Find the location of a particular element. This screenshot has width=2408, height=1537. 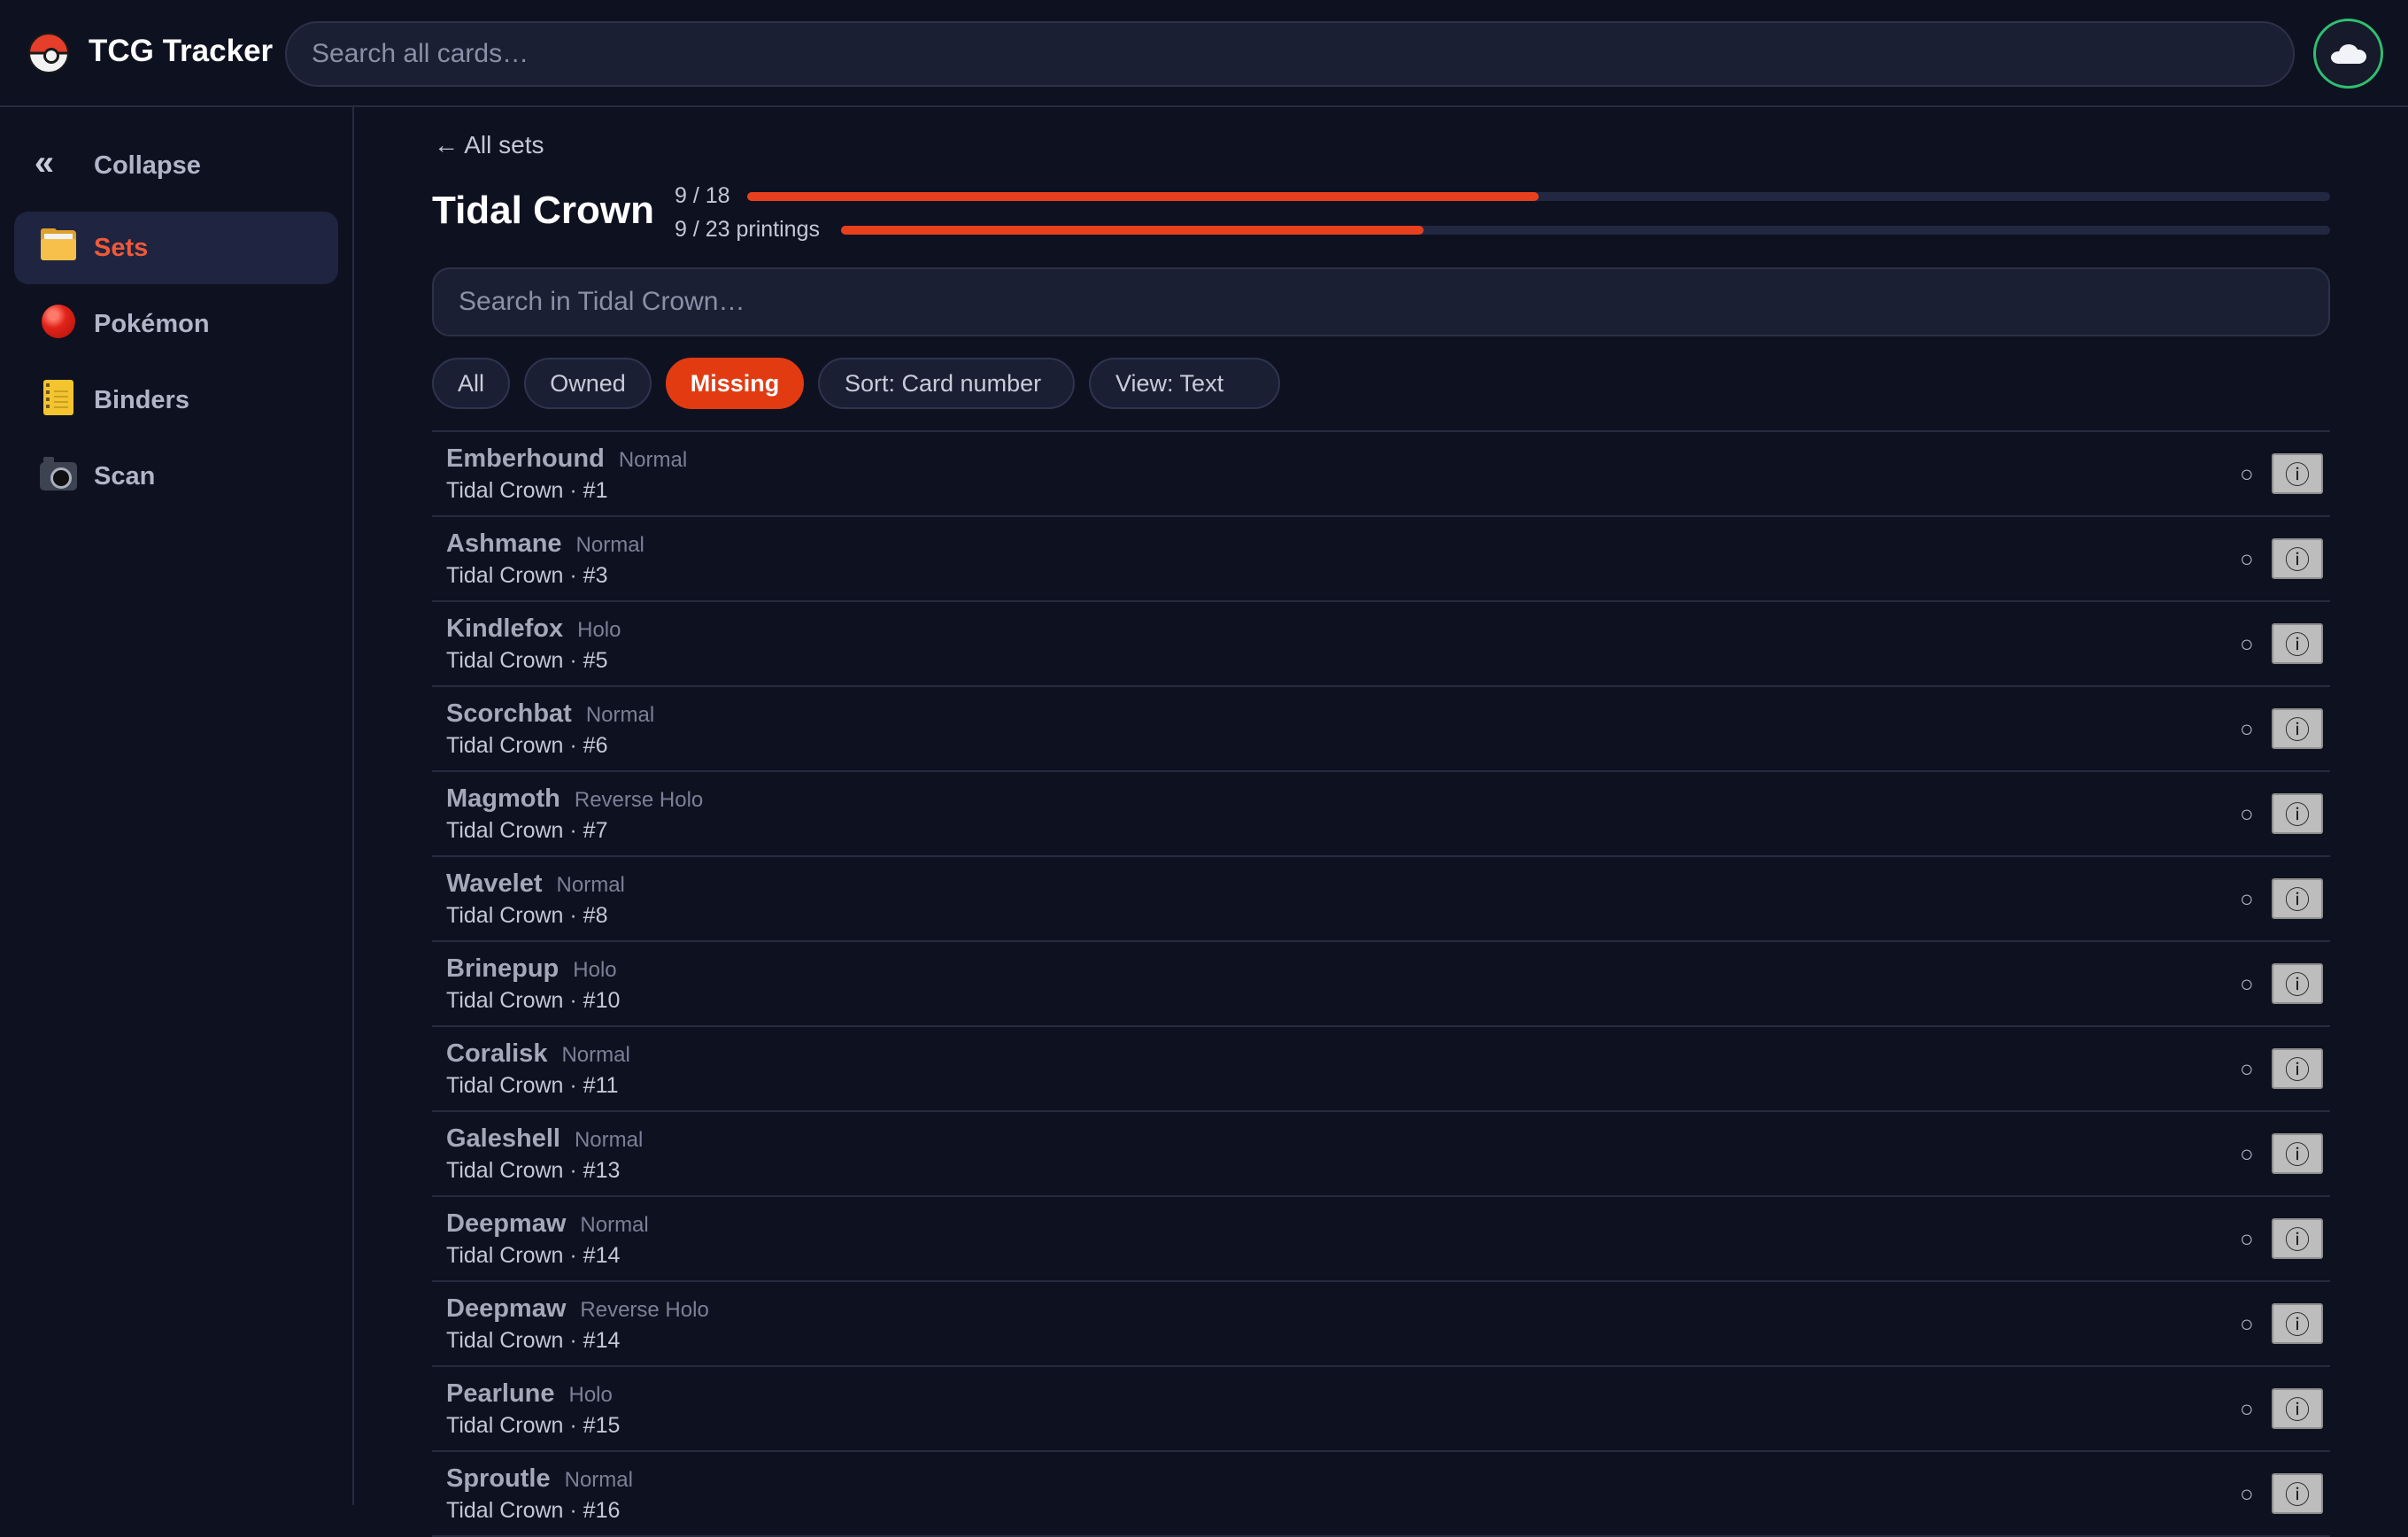

card-variant: Reverse Holo is located at coordinates (644, 1310).